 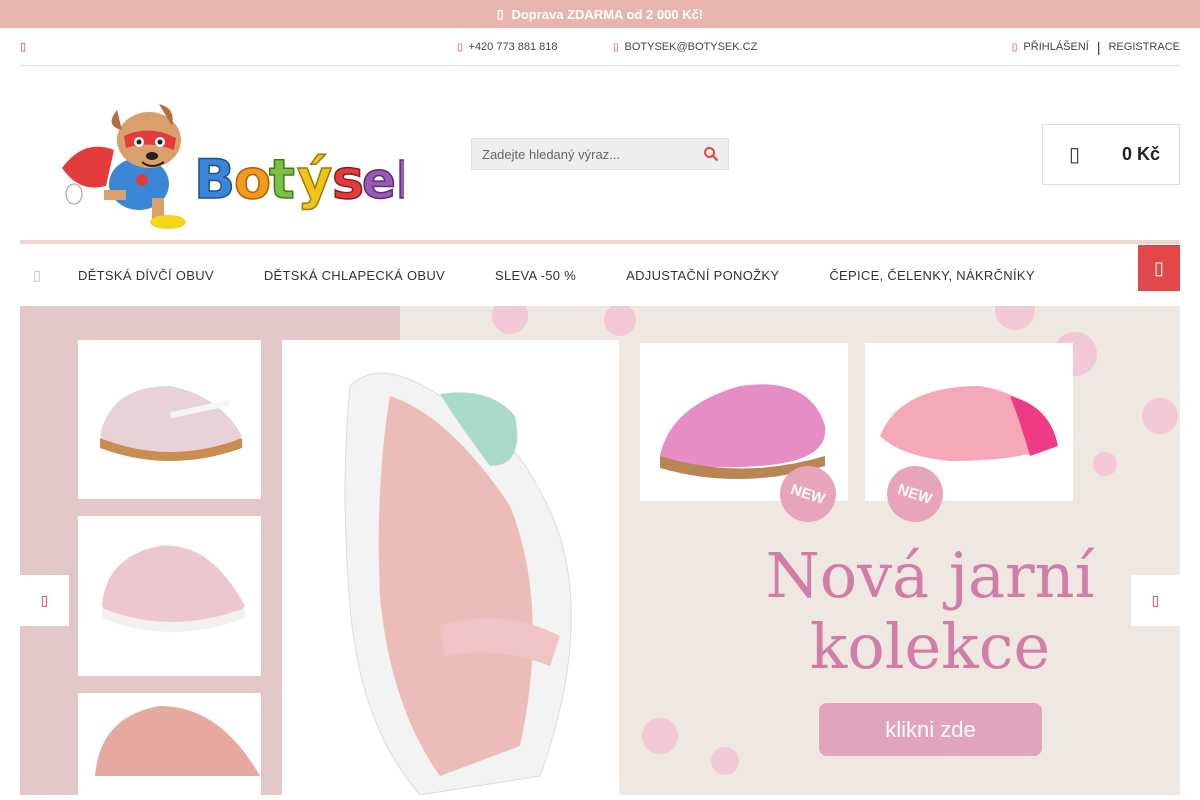 I want to click on promo-bar: ▯ Doprava ZDARMA od 2 000 Kč!, so click(x=600, y=14).